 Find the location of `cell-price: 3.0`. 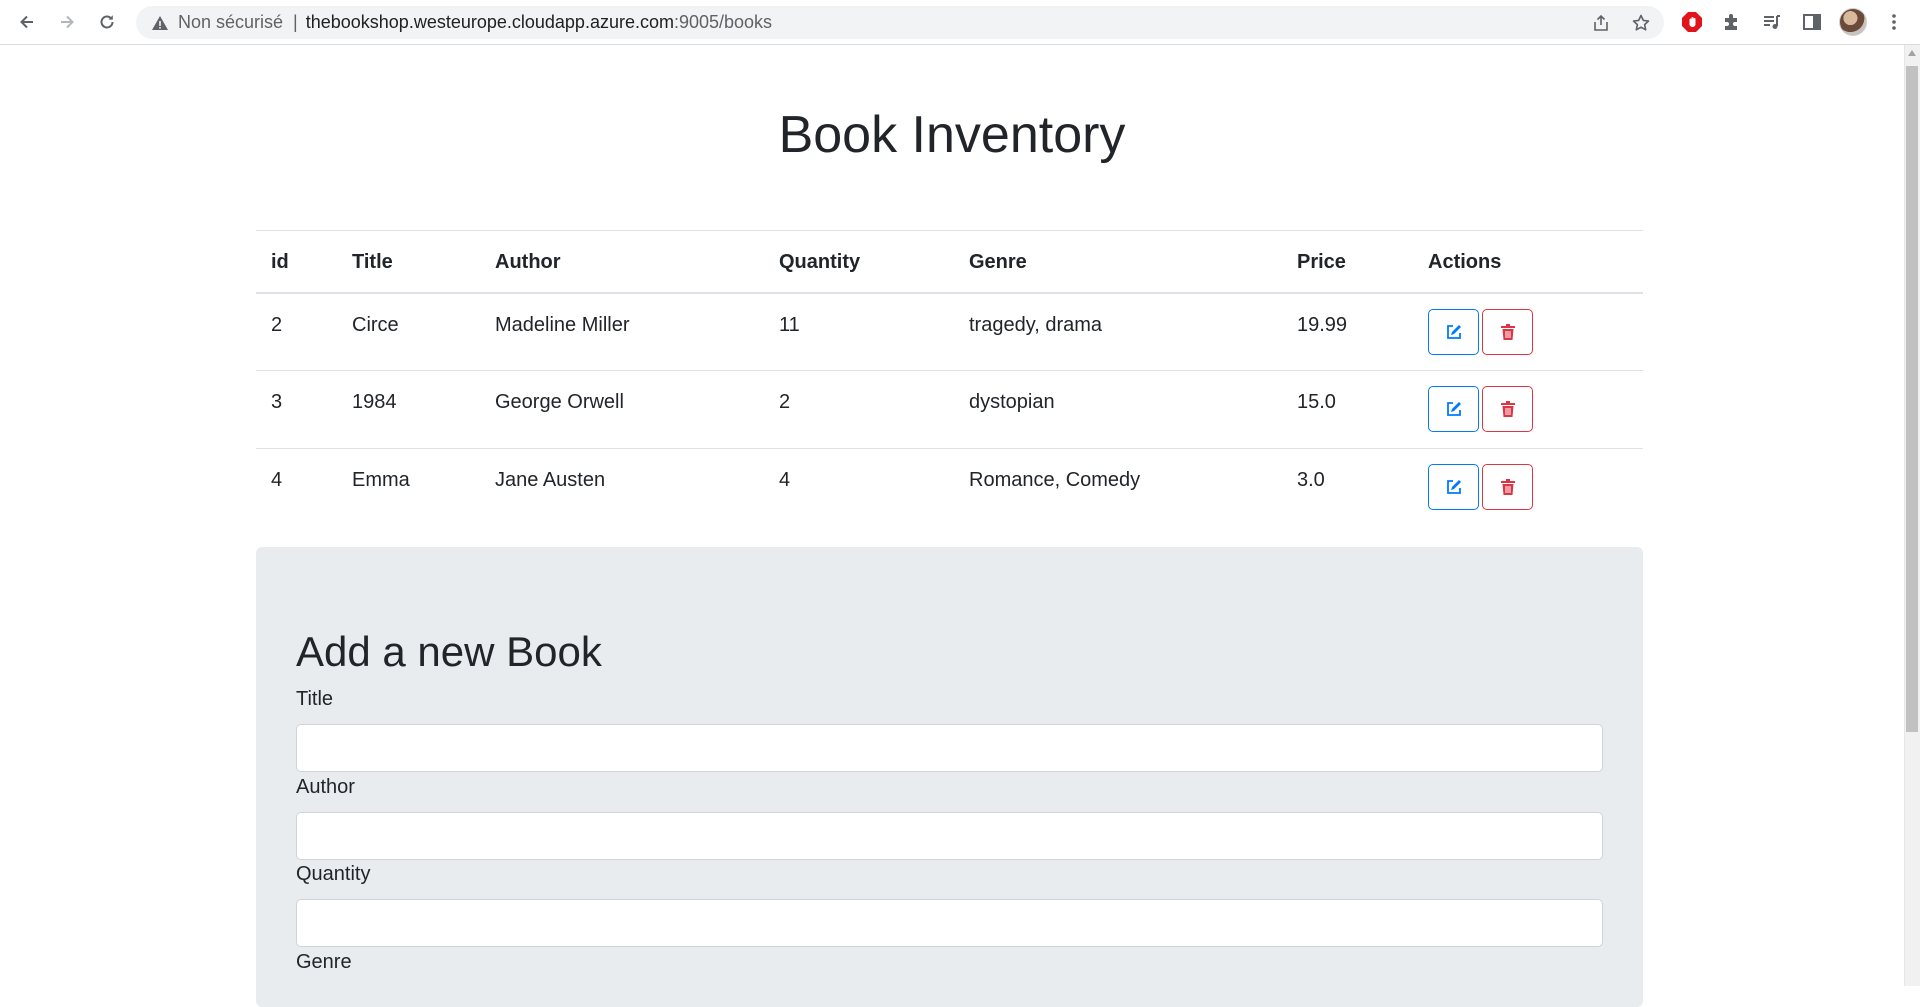

cell-price: 3.0 is located at coordinates (1311, 480).